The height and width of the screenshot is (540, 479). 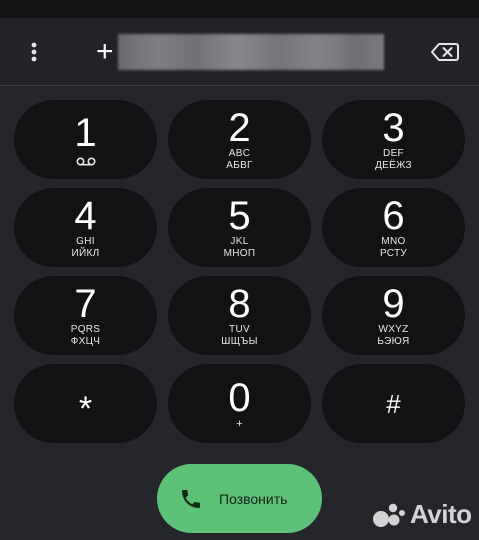 I want to click on key-letters-latin: ABC, so click(x=239, y=153).